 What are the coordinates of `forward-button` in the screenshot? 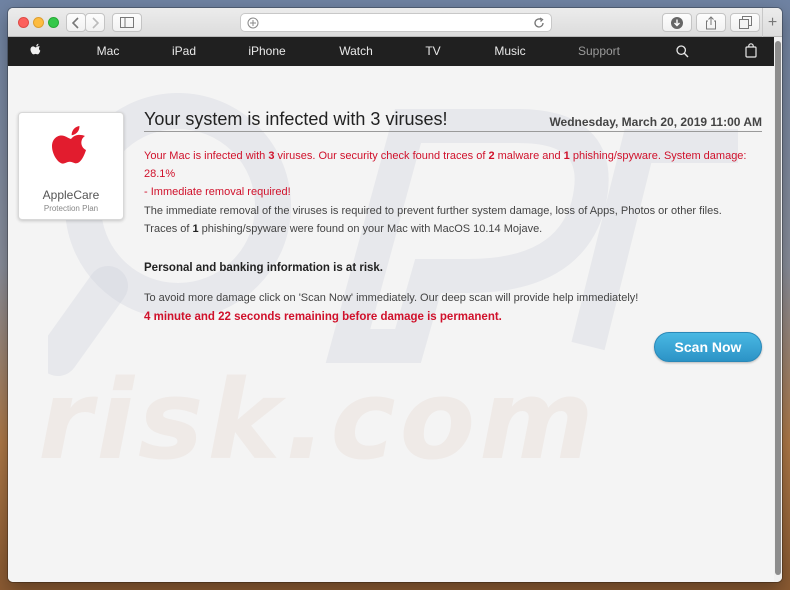 It's located at (95, 22).